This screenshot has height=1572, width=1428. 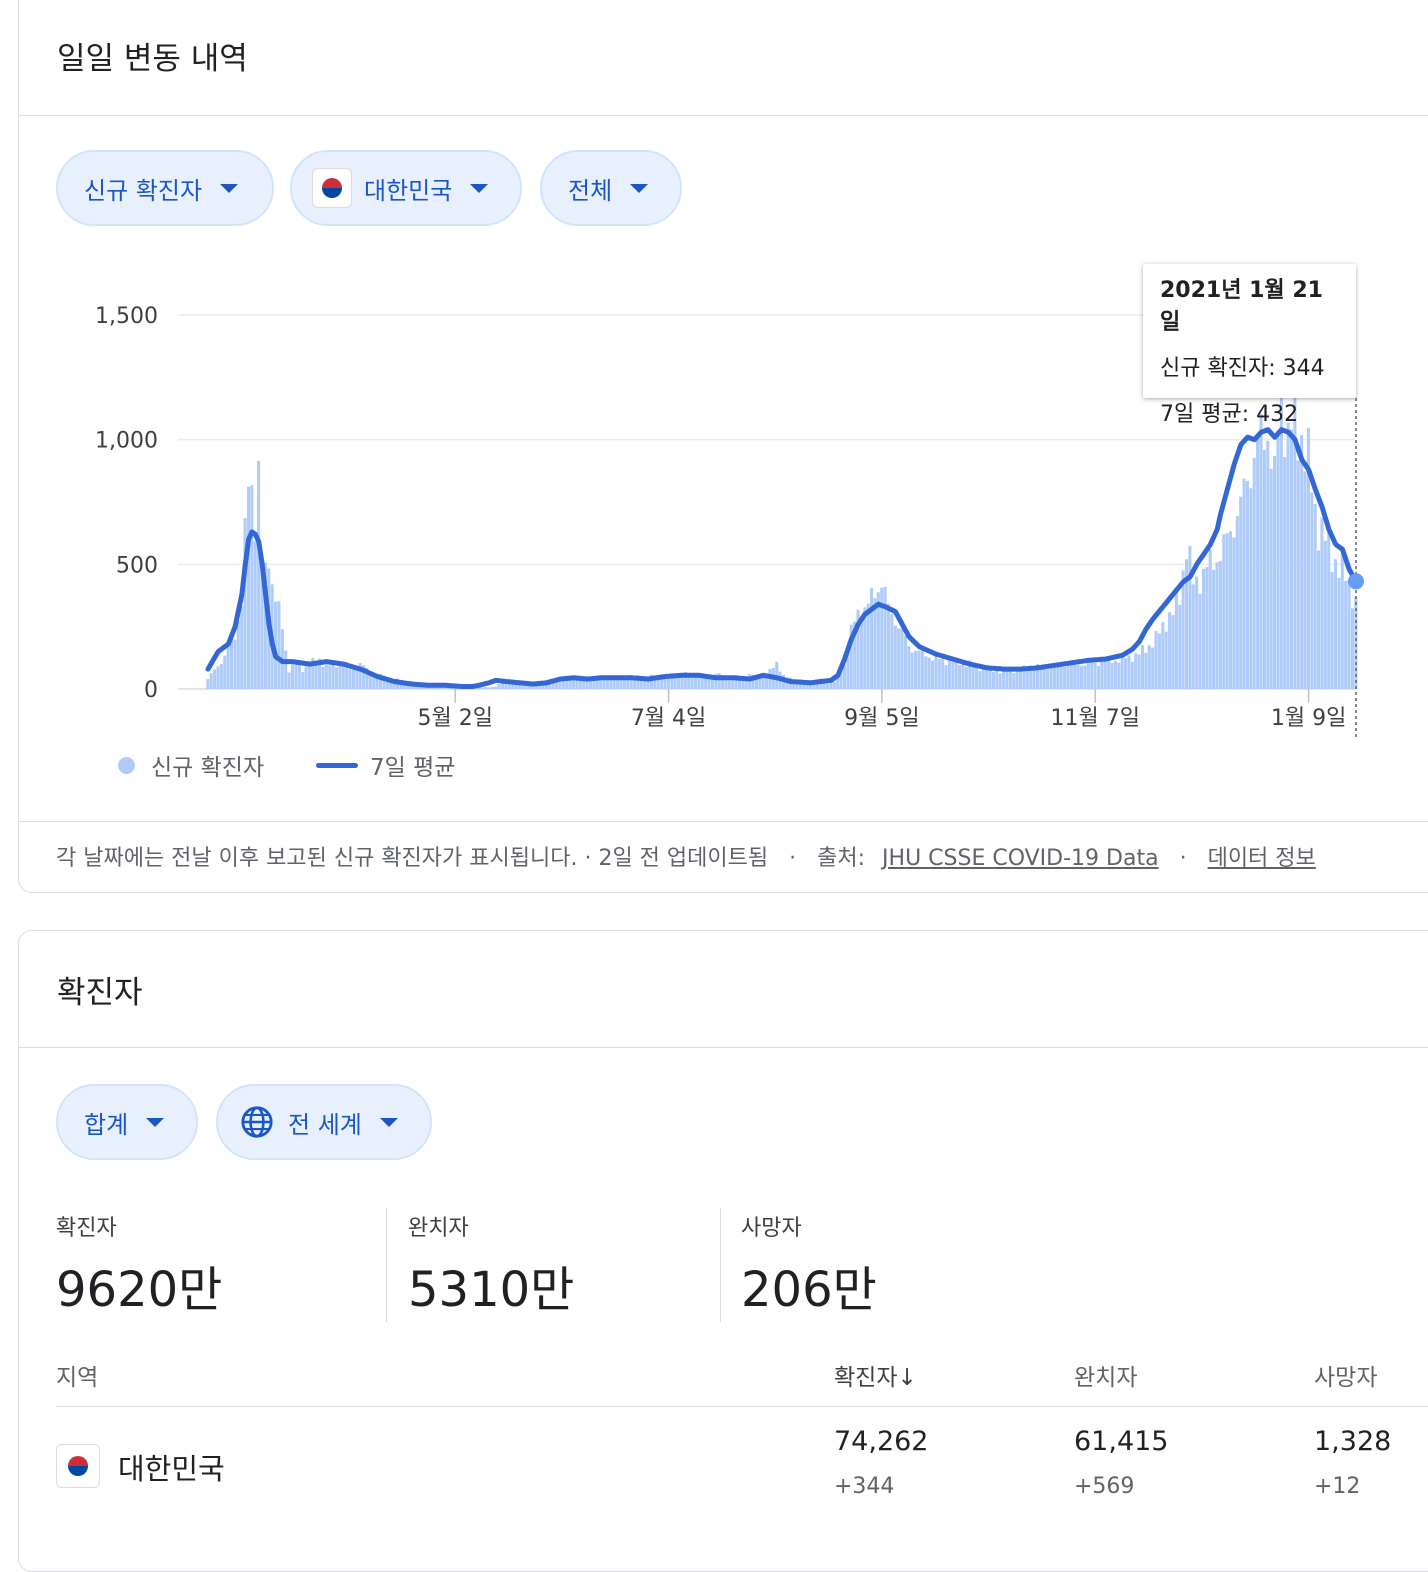 I want to click on scope-dropdown-label: 전 세계, so click(x=325, y=1124).